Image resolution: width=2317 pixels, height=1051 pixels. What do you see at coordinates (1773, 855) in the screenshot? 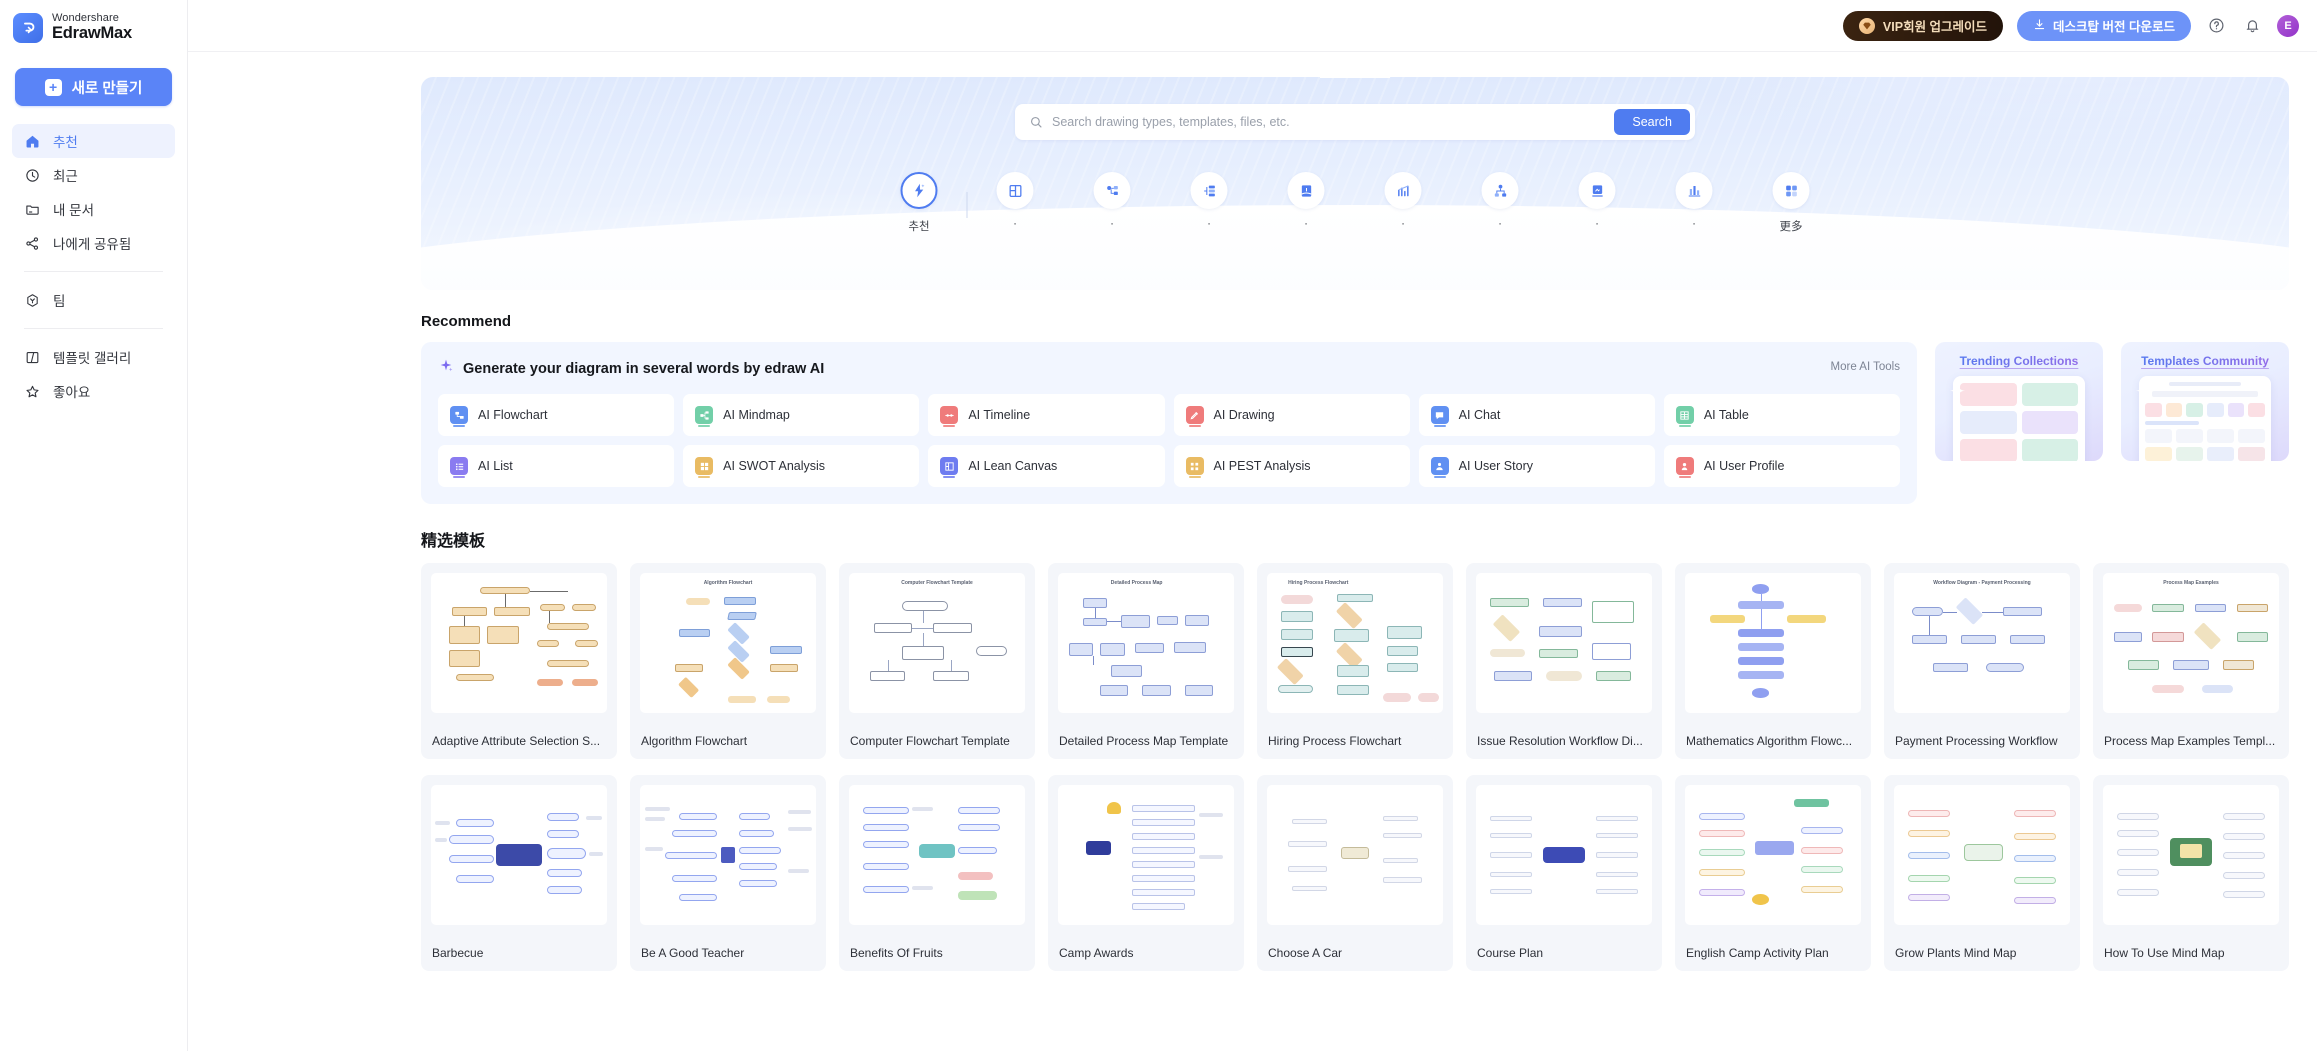
I see `template-thumbnail` at bounding box center [1773, 855].